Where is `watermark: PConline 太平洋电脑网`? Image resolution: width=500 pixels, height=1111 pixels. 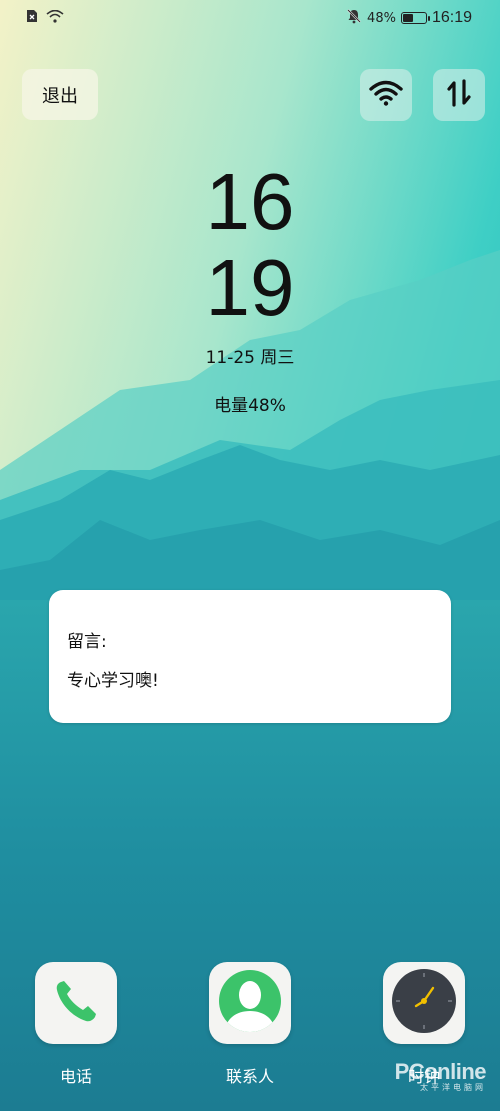 watermark: PConline 太平洋电脑网 is located at coordinates (440, 1076).